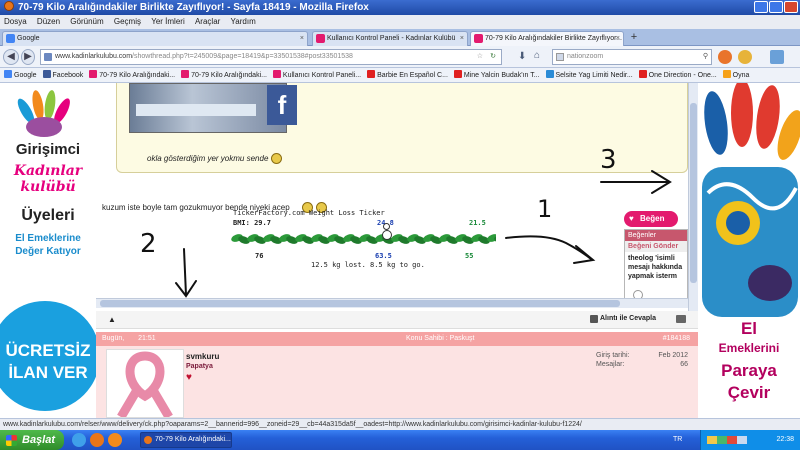 The height and width of the screenshot is (450, 800). I want to click on post-number: #184188, so click(676, 339).